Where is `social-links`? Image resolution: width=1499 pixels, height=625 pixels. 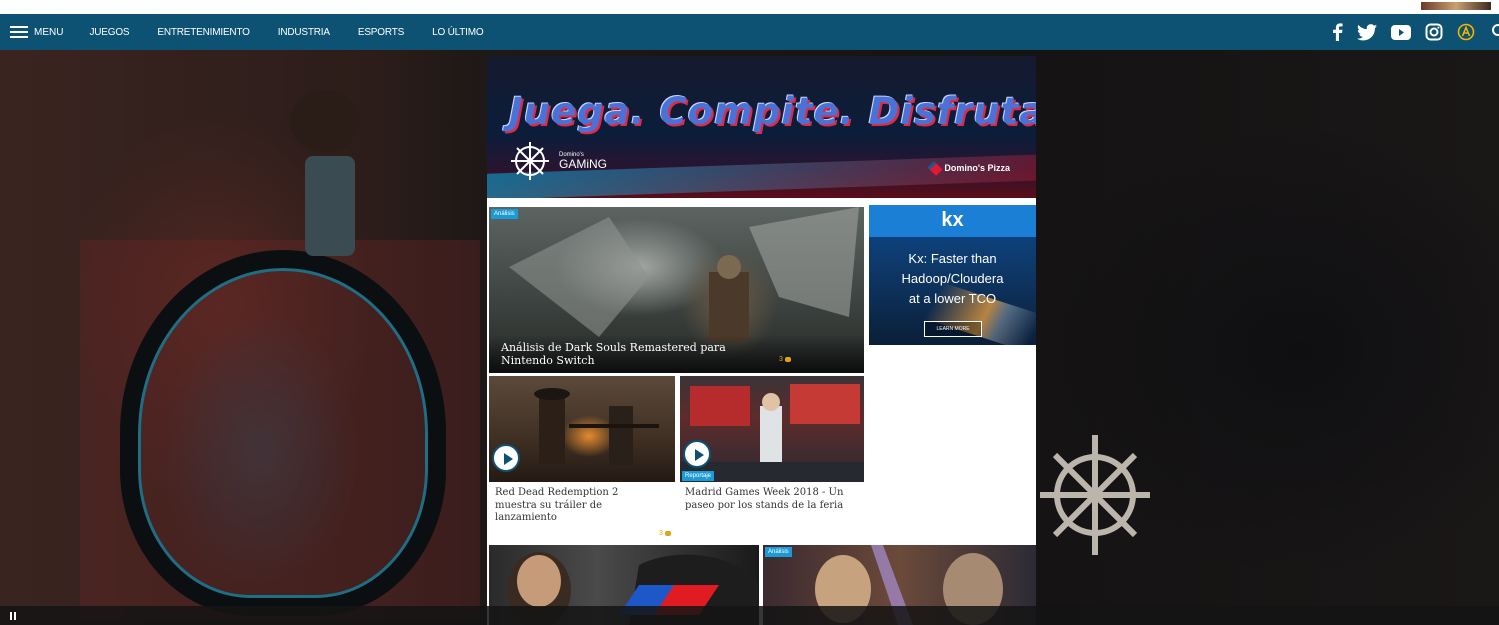 social-links is located at coordinates (1415, 32).